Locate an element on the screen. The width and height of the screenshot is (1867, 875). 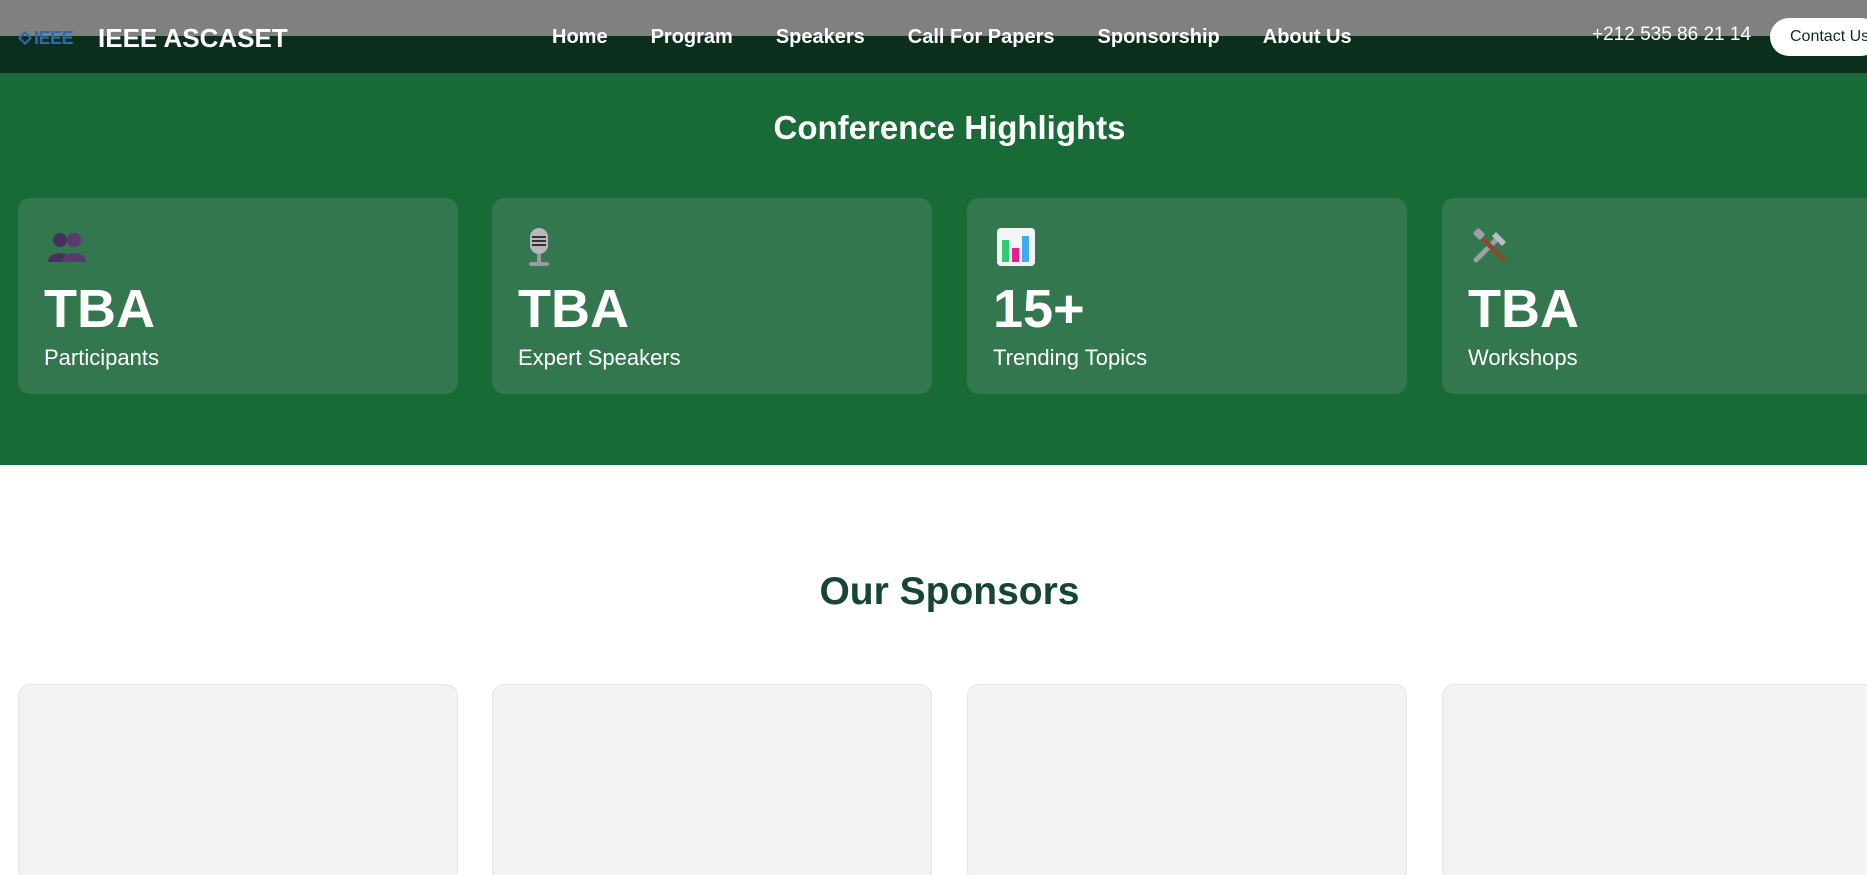
brand: IEEE IEEE ASCASET is located at coordinates (152, 38).